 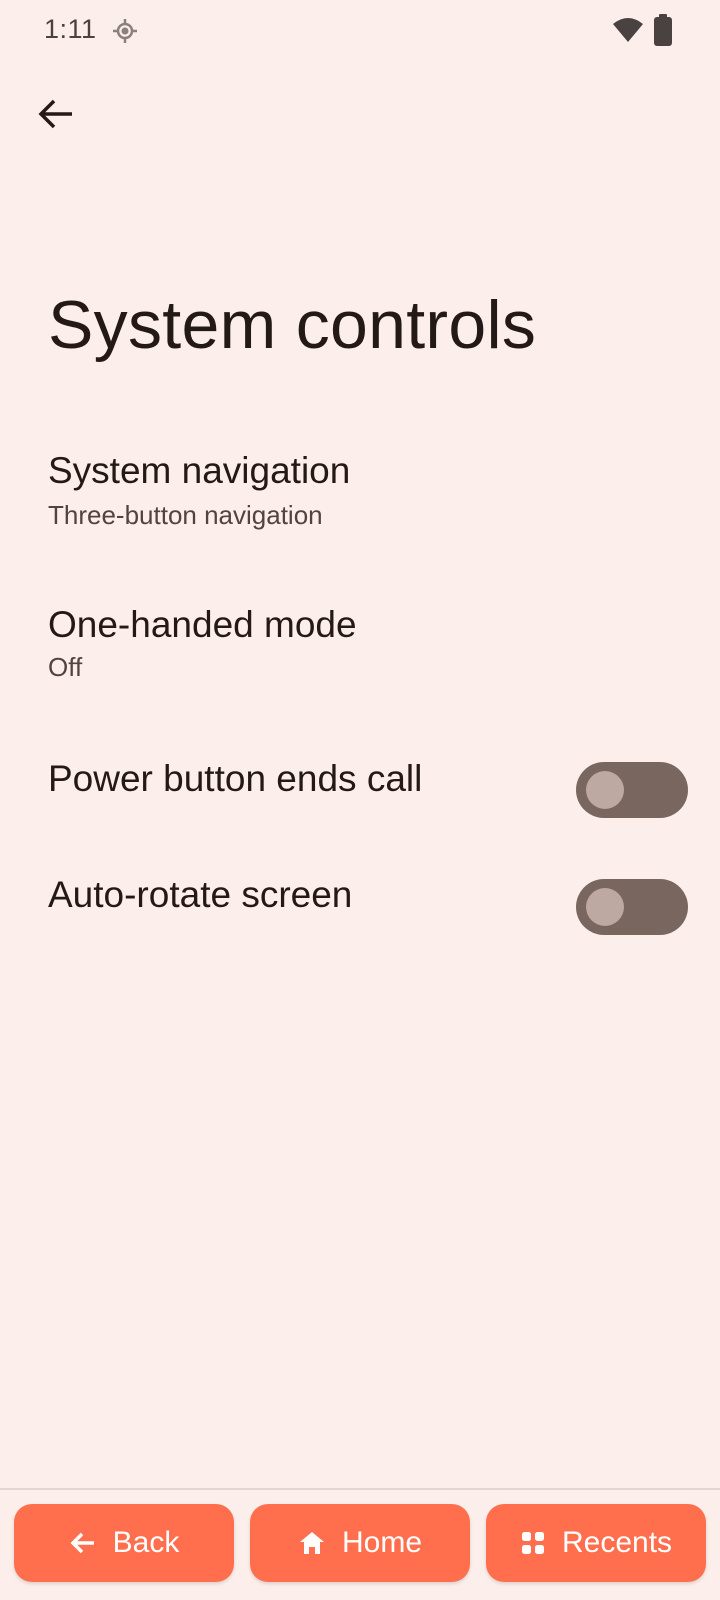 I want to click on navigate-up-button, so click(x=56, y=116).